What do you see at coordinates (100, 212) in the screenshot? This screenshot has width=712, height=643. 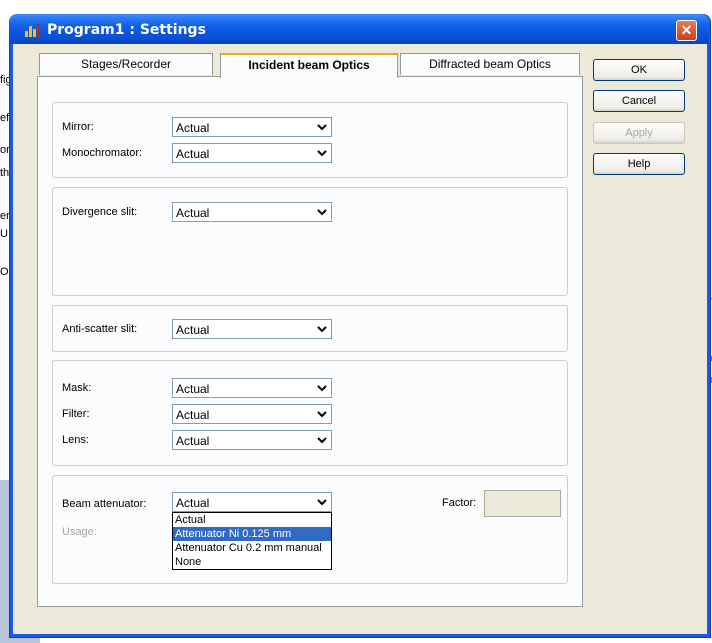 I see `divergence-slit-label: Divergence slit:` at bounding box center [100, 212].